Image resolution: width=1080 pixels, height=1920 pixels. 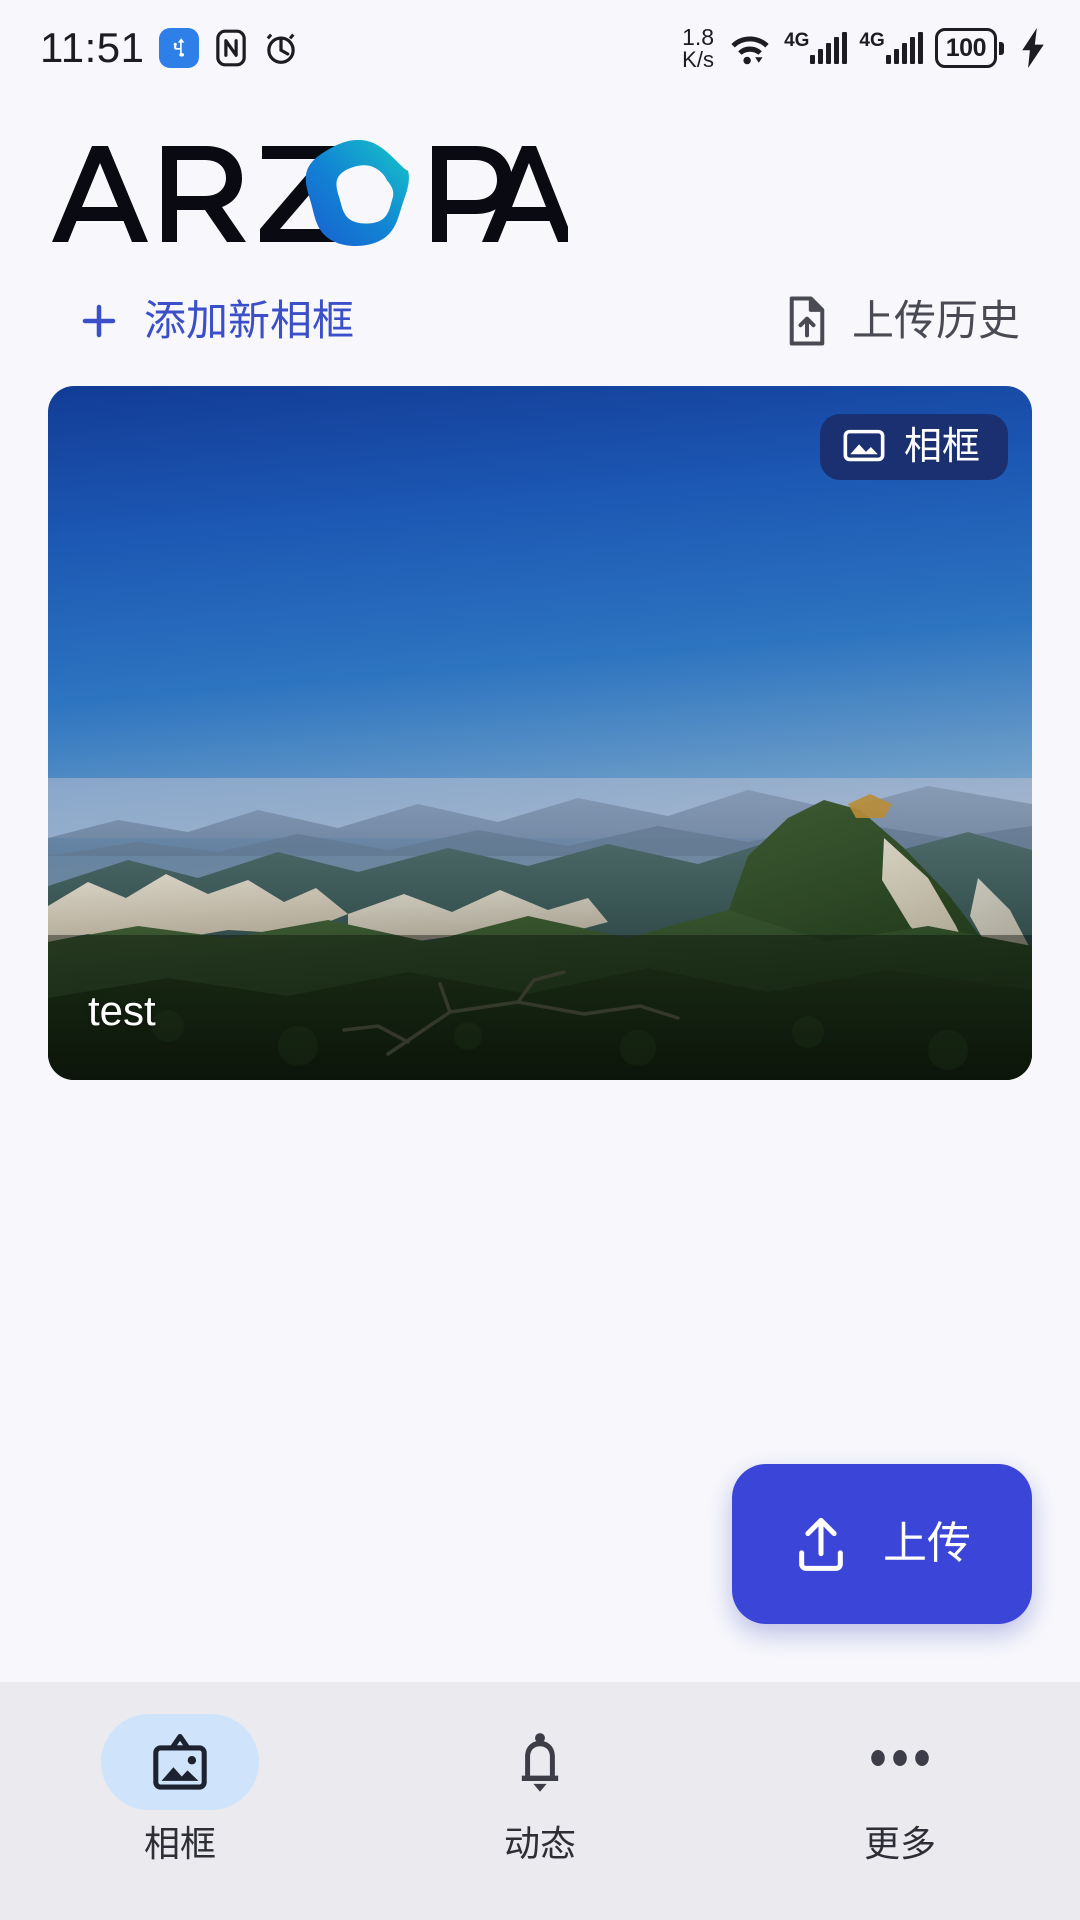 I want to click on signal-sim1: 4G, so click(x=816, y=47).